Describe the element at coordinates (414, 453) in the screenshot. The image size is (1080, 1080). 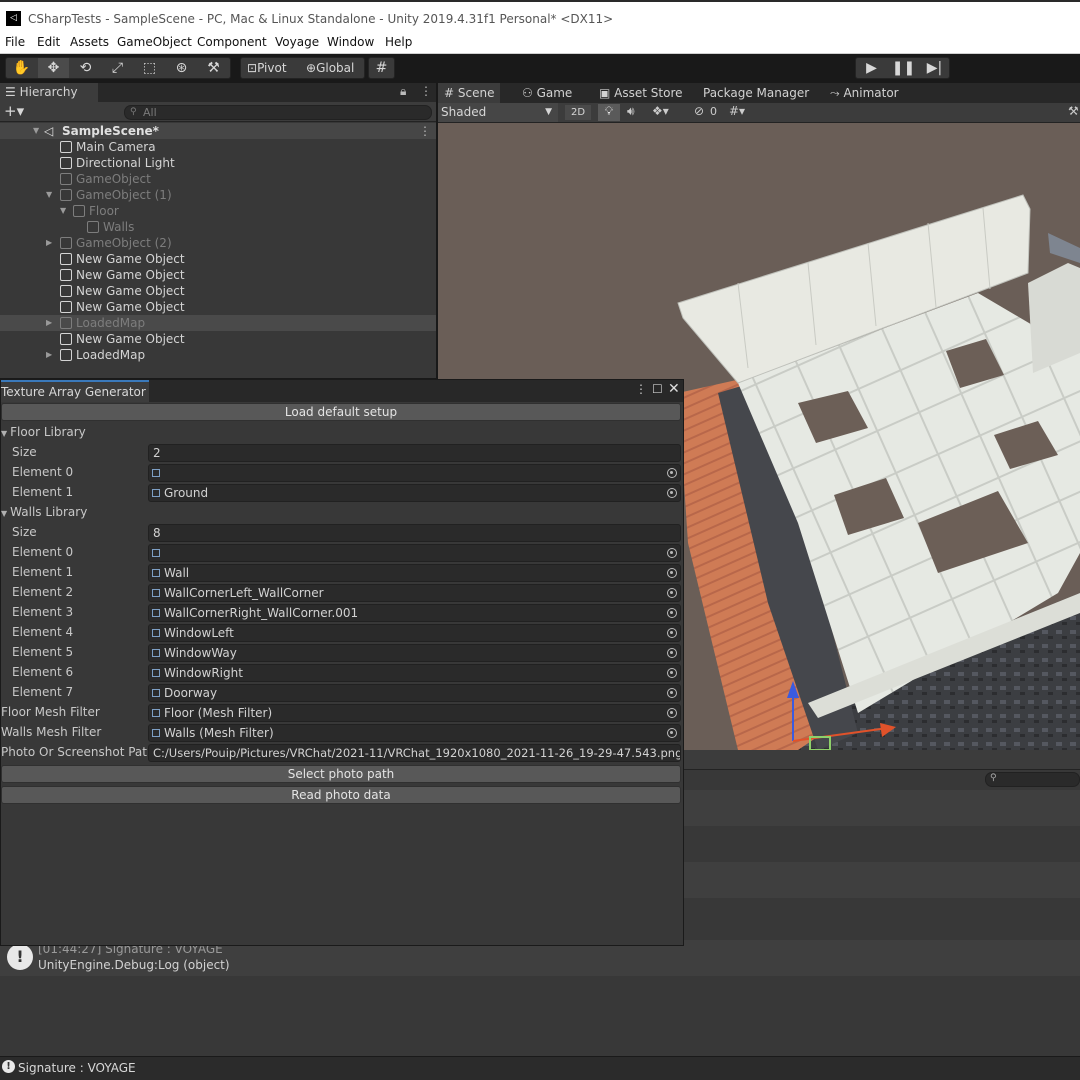
I see `floor-size-field: 2` at that location.